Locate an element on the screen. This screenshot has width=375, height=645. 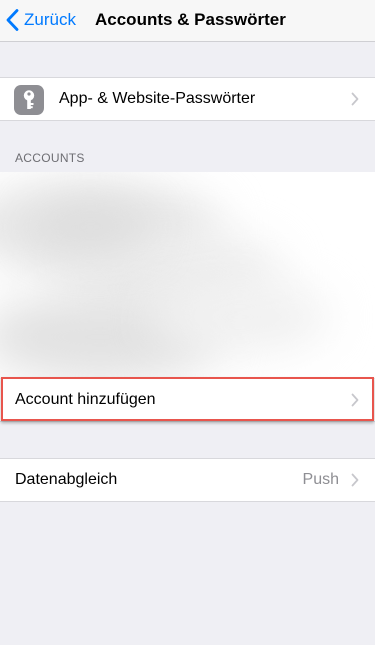
passwords-group: App- & Website-Passwörter is located at coordinates (187, 99).